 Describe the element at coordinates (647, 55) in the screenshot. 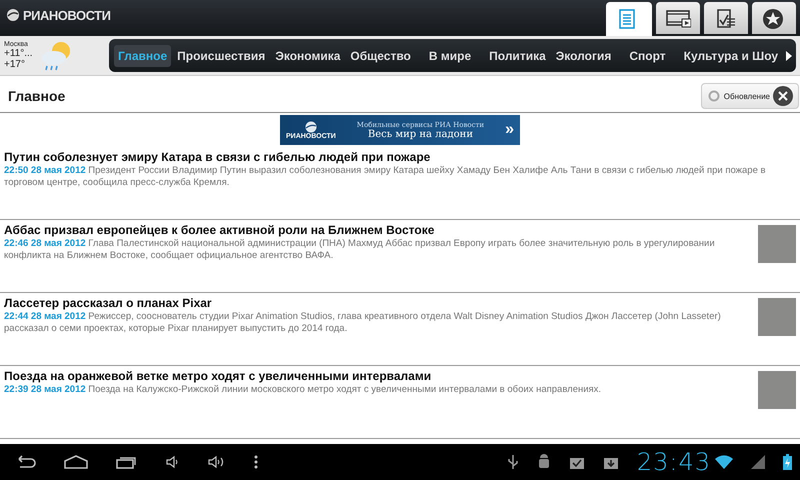

I see `category-tab: Спорт` at that location.